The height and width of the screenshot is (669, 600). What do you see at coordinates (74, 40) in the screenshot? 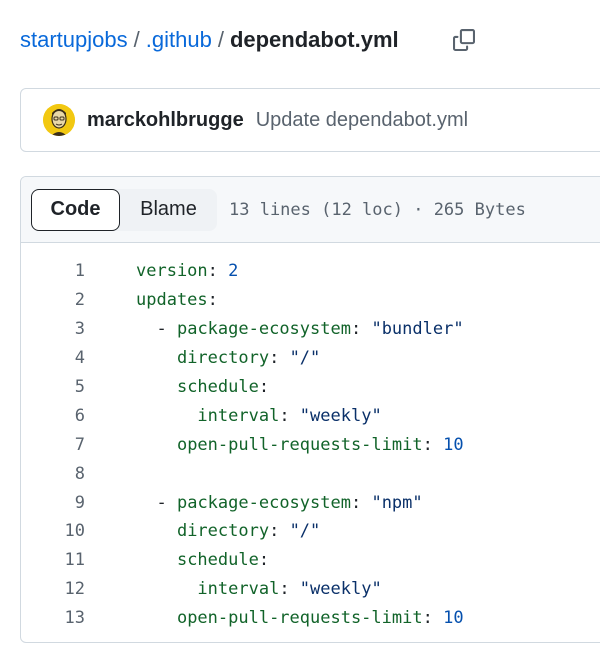
I see `breadcrumb-repo-link: startupjobs` at bounding box center [74, 40].